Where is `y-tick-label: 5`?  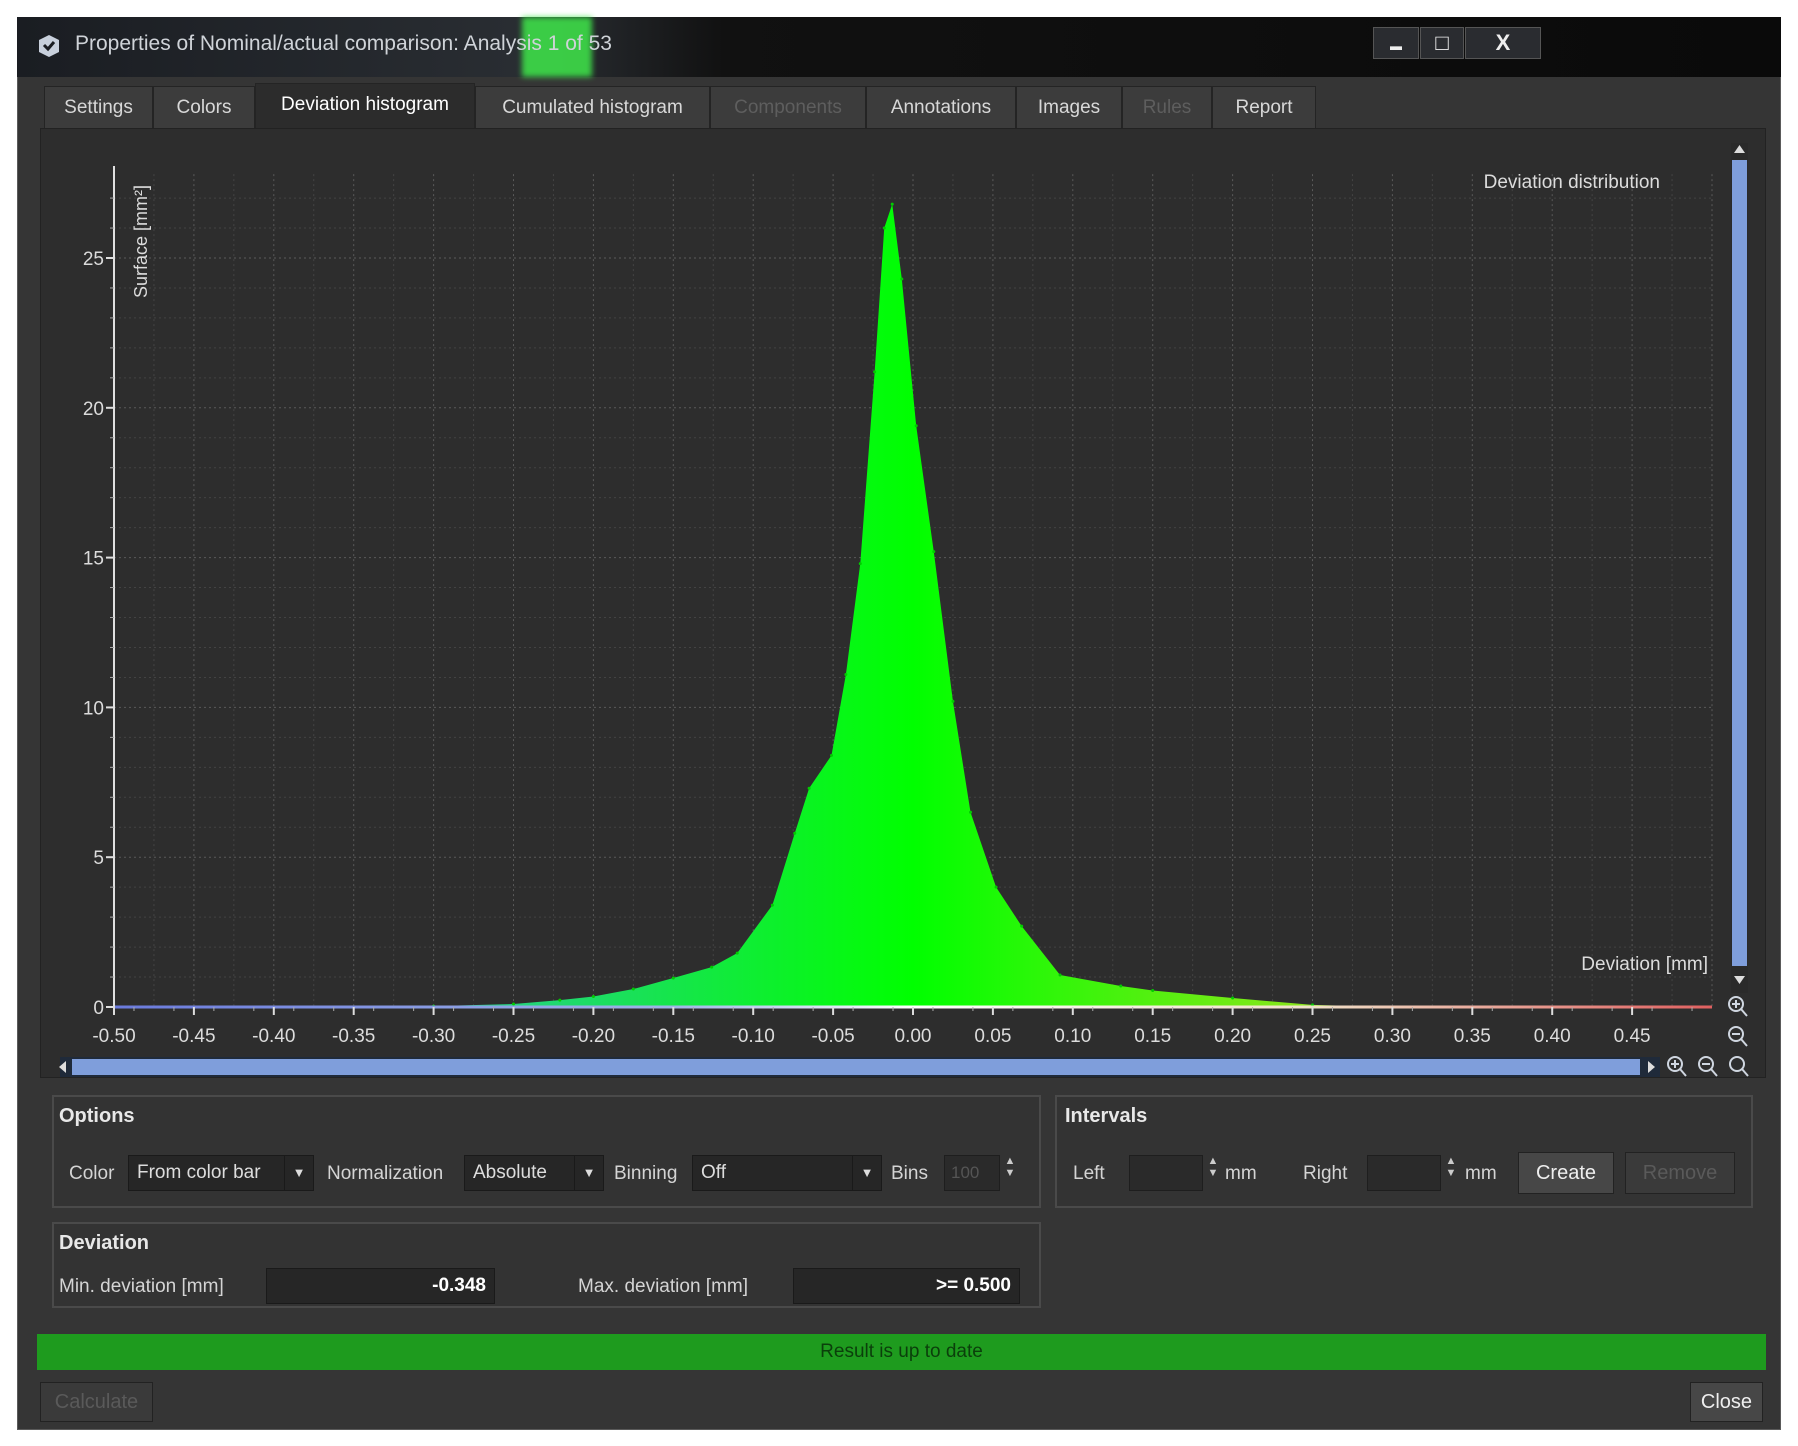
y-tick-label: 5 is located at coordinates (98, 858).